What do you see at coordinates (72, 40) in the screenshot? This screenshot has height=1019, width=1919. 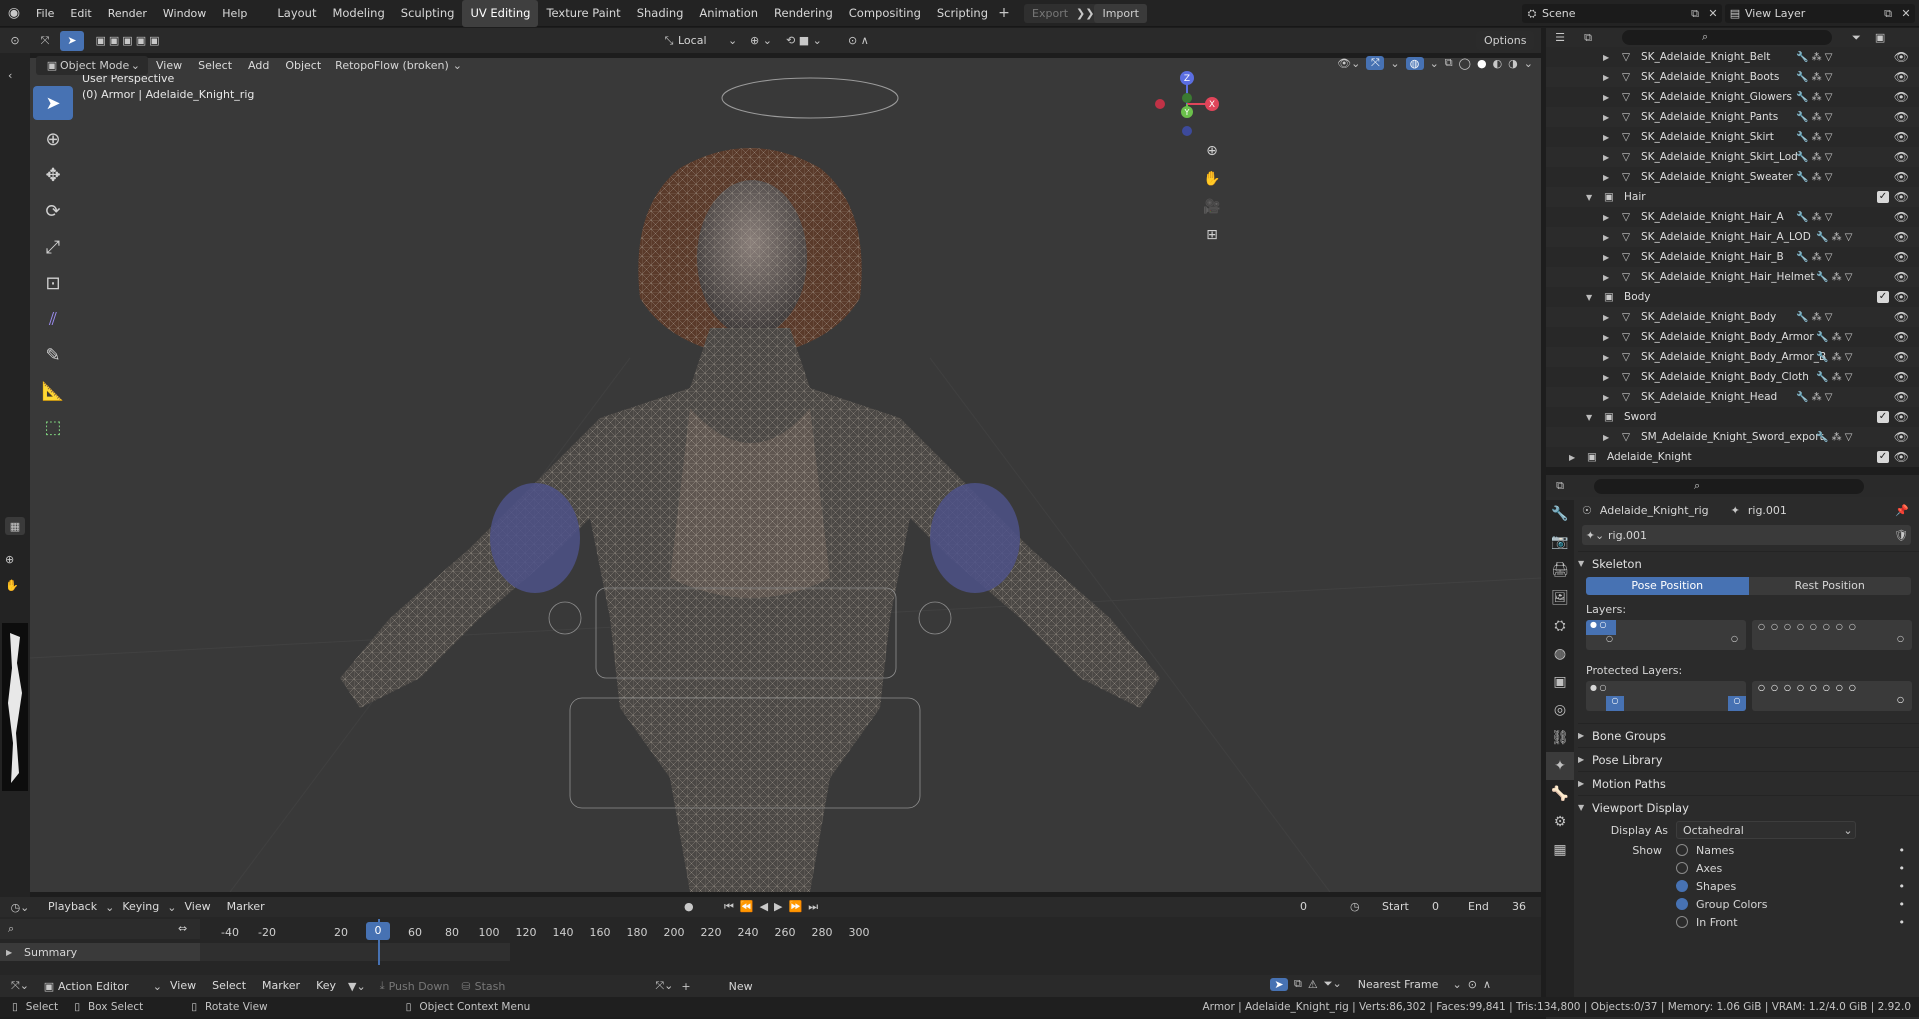 I see `select-tool-icon: ➤` at bounding box center [72, 40].